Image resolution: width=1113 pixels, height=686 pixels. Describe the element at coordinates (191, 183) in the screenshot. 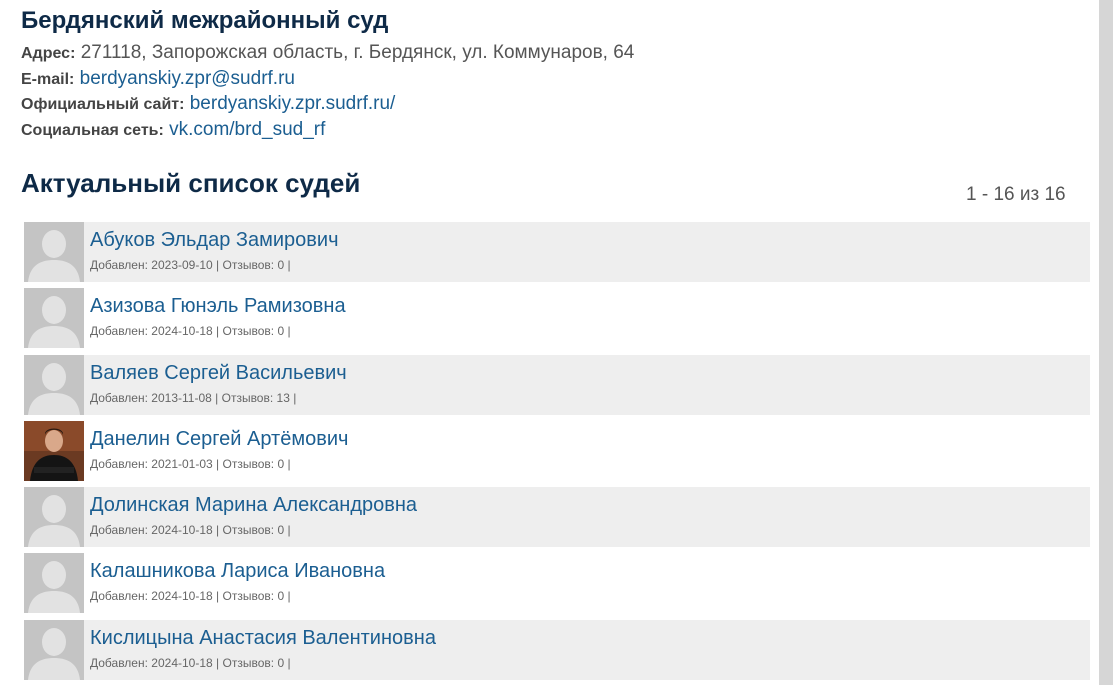

I see `judges-section-title: Актуальный список судей` at that location.